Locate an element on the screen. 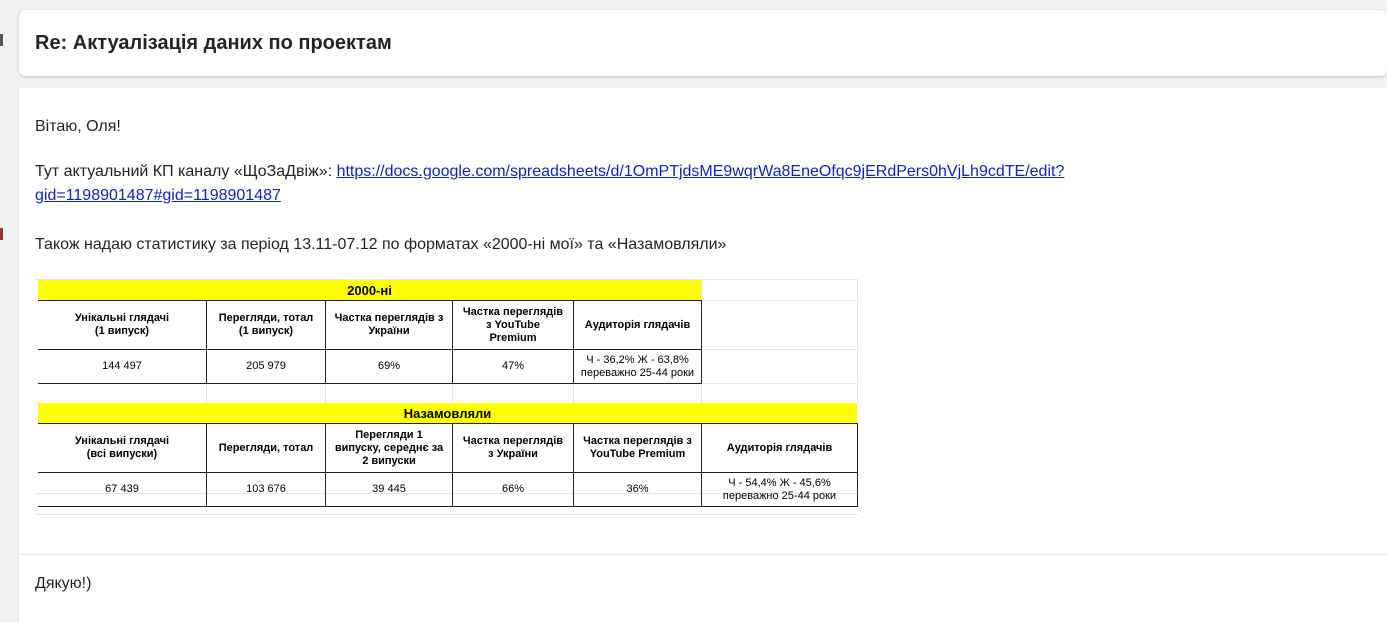 The height and width of the screenshot is (622, 1387). closing-text: Дякую!) is located at coordinates (63, 583).